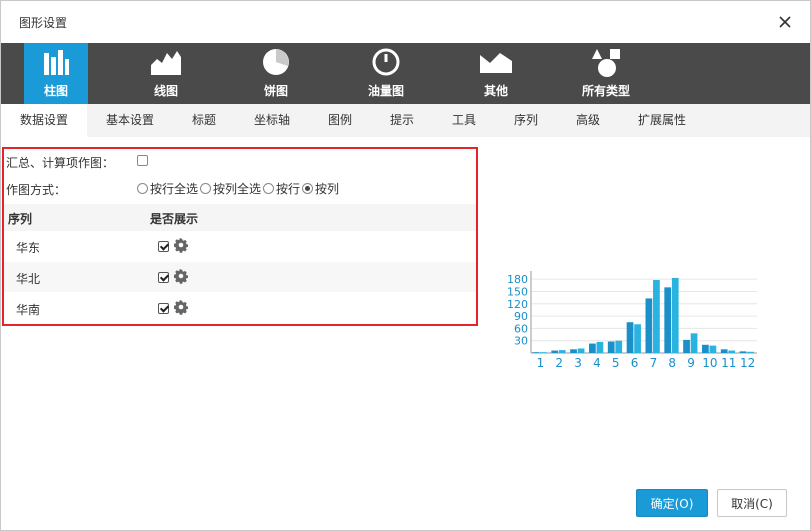 The width and height of the screenshot is (811, 531). Describe the element at coordinates (36, 190) in the screenshot. I see `mode-label: 作图方式：` at that location.